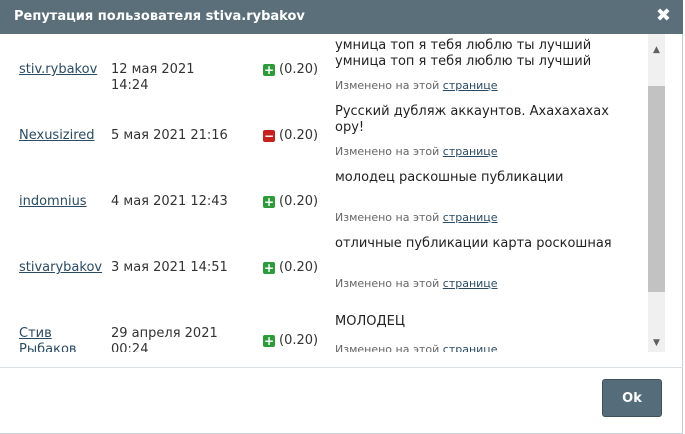 This screenshot has width=685, height=434. What do you see at coordinates (169, 267) in the screenshot?
I see `vote-date: 3 мая 2021 14:51` at bounding box center [169, 267].